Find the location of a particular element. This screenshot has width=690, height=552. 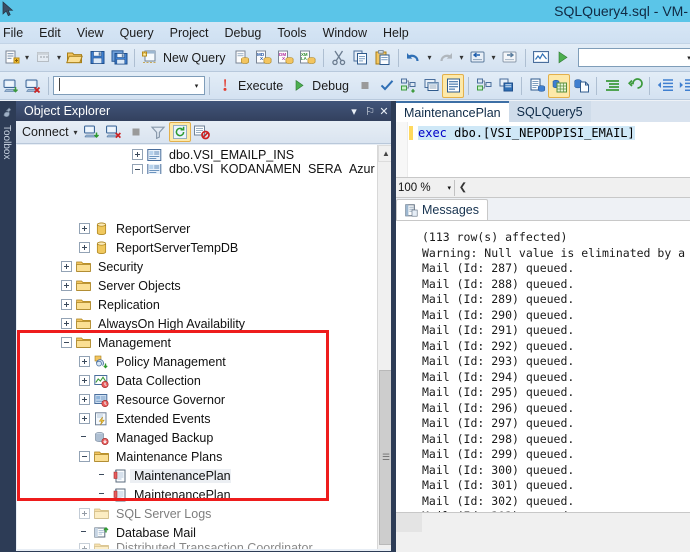

results-to-text-icon is located at coordinates (537, 86).